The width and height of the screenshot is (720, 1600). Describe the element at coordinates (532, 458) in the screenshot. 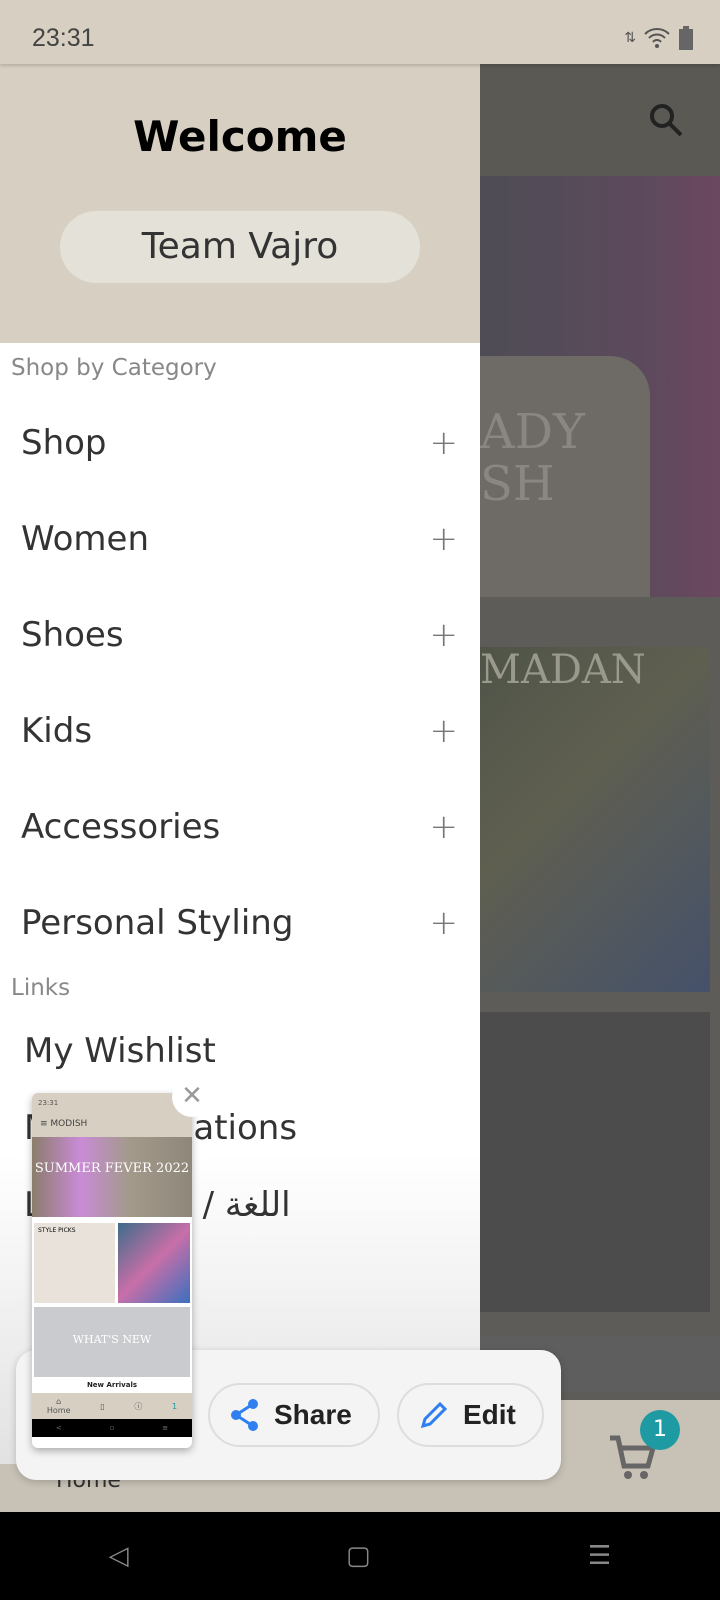

I see `banner-text: ADY SH` at that location.